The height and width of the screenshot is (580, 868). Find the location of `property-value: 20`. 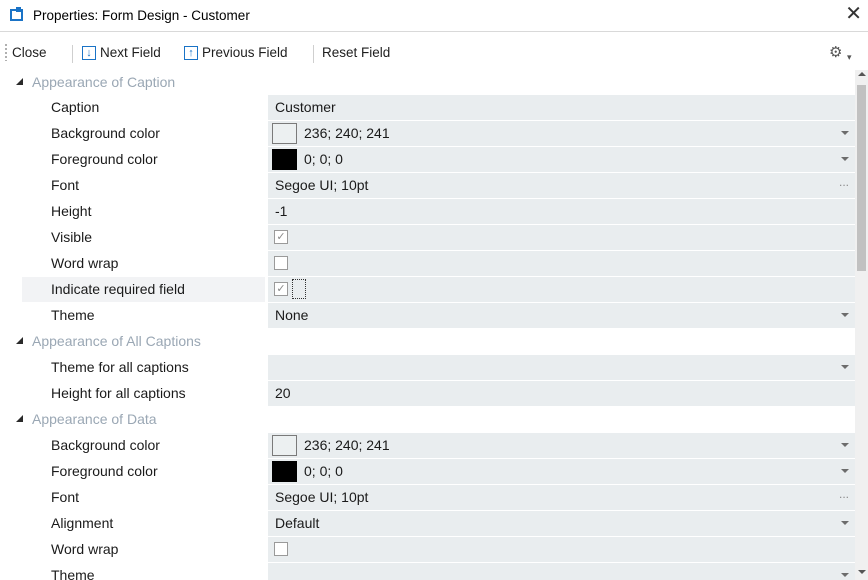

property-value: 20 is located at coordinates (283, 393).